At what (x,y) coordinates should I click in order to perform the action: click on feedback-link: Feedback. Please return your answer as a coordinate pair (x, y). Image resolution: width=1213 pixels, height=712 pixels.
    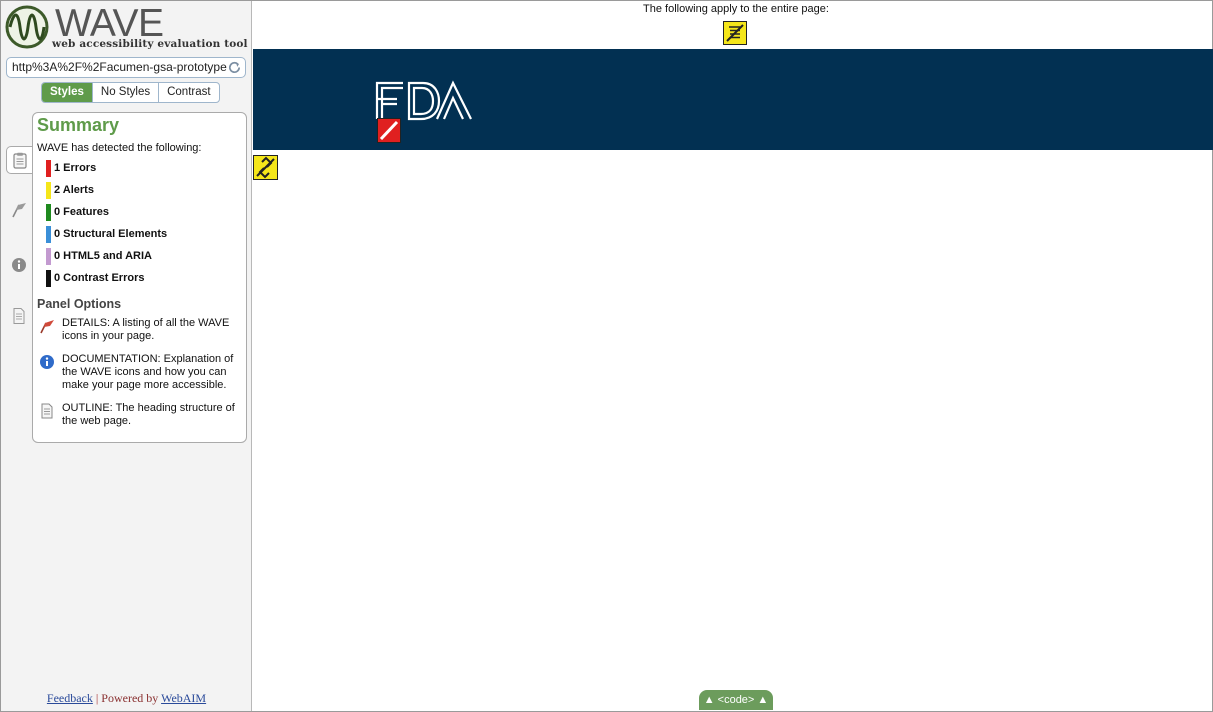
    Looking at the image, I should click on (70, 698).